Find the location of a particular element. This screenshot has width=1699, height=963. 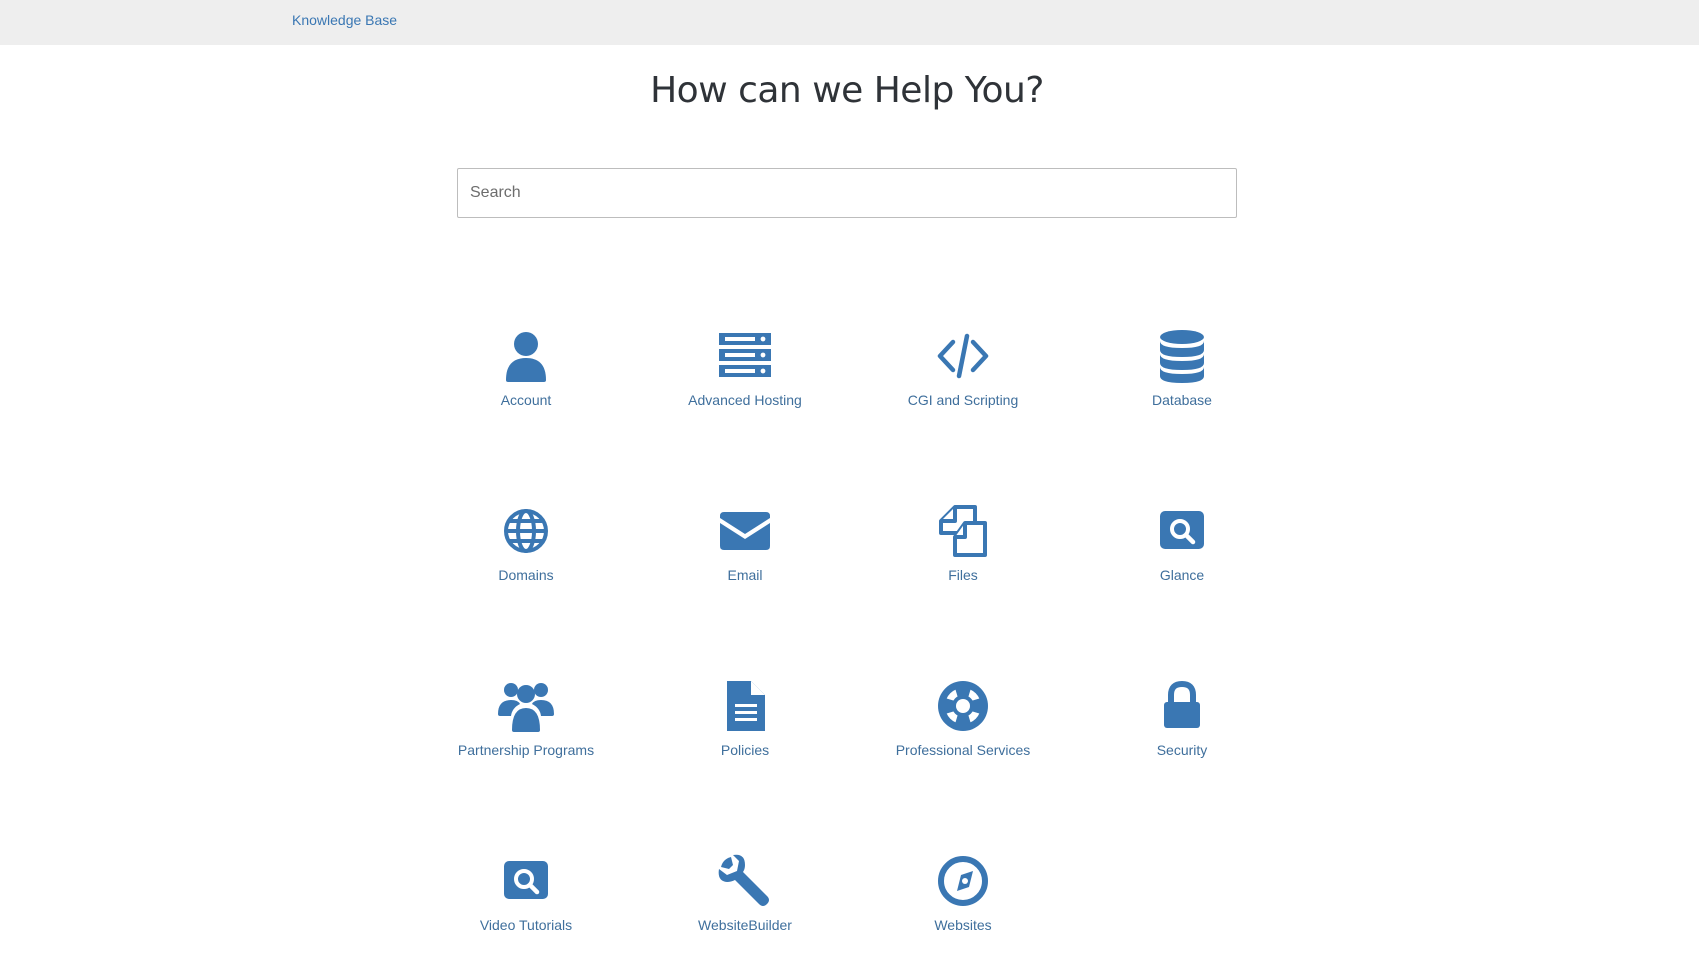

category-professional-services: Professional Services is located at coordinates (963, 733).